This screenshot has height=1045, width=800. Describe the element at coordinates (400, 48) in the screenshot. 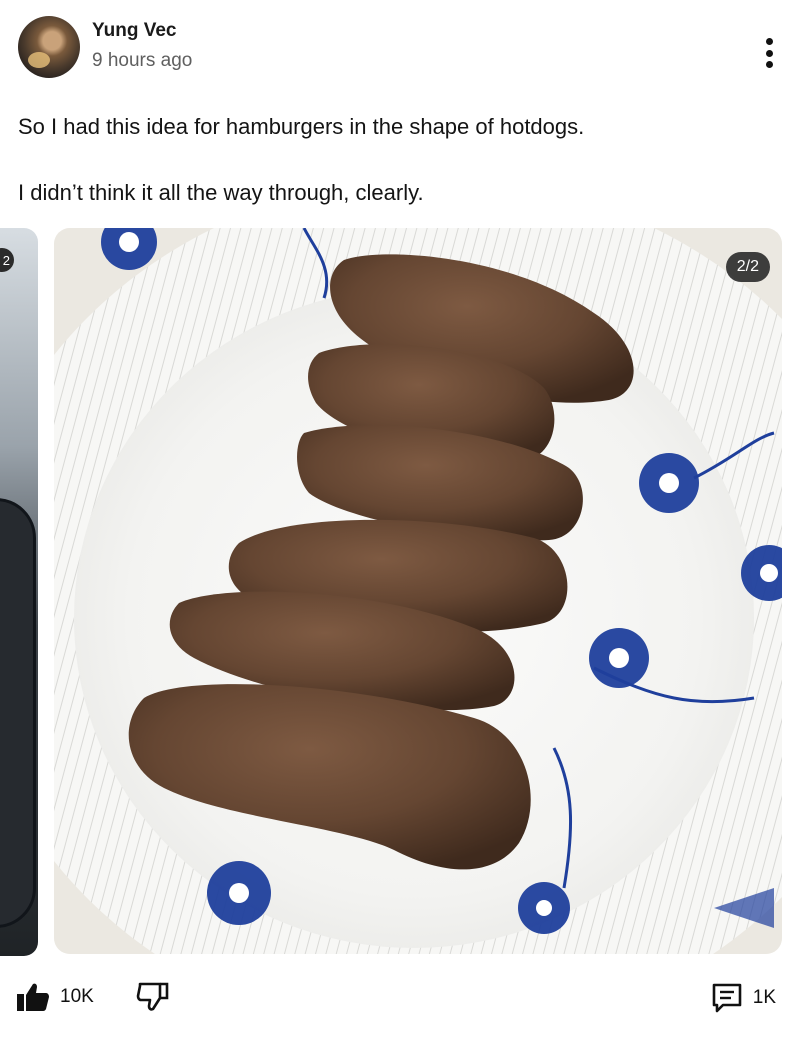

I see `post-header: Yung Vec 9 hours ago` at that location.